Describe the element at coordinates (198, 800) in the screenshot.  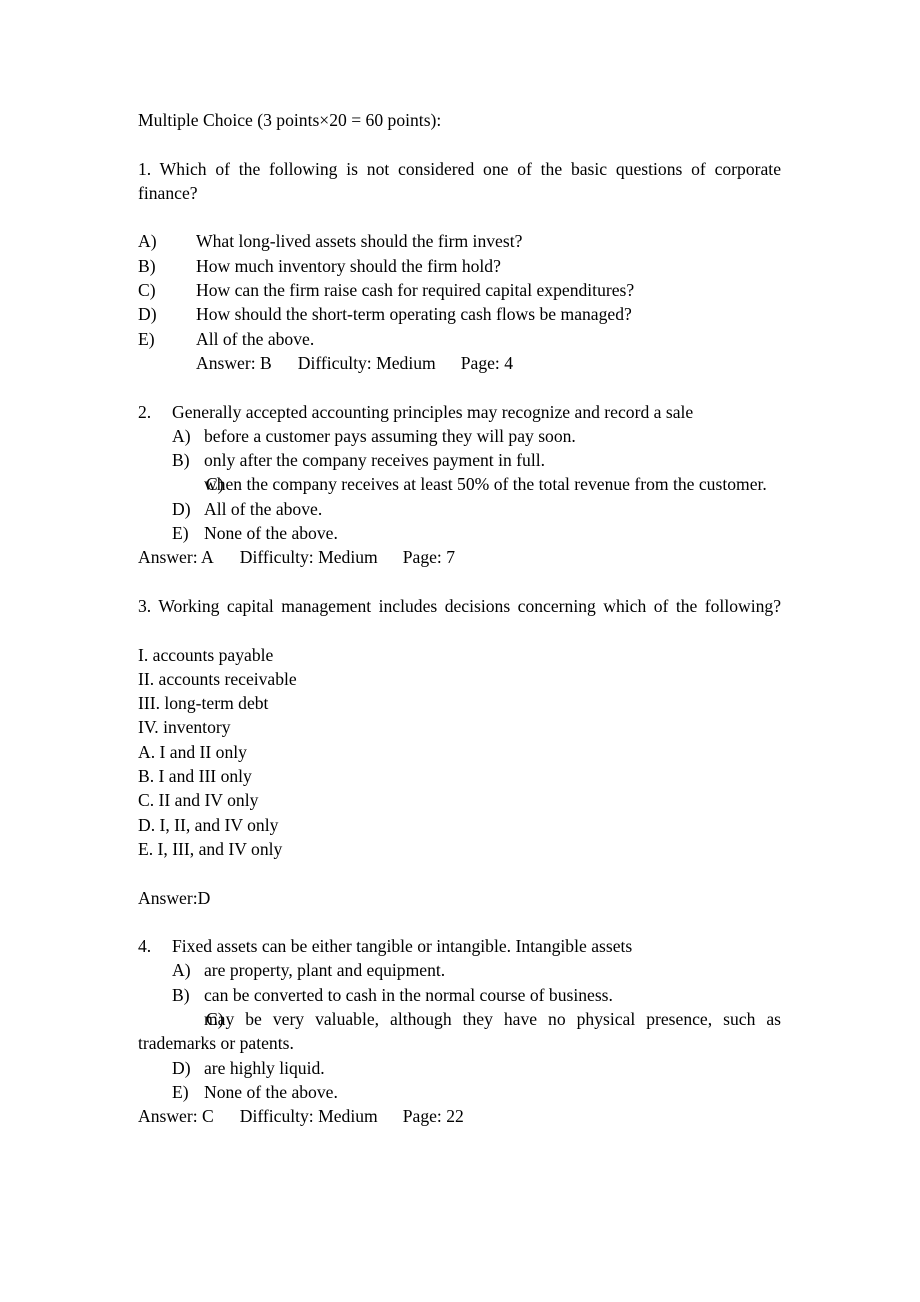
I see `question-3-option-c: C. II and IV only` at that location.